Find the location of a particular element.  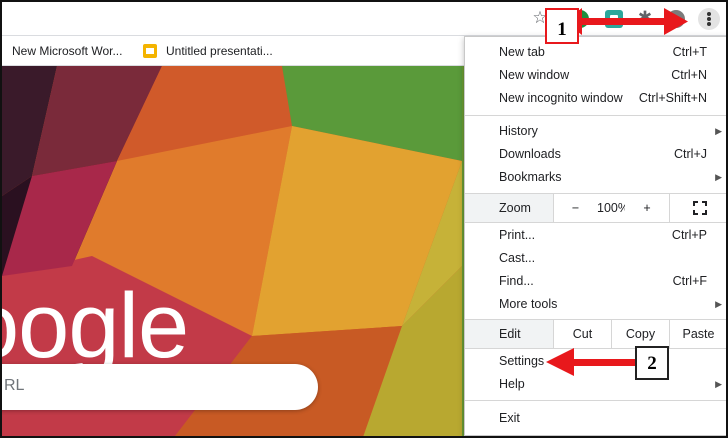

fullscreen-button is located at coordinates (697, 208).